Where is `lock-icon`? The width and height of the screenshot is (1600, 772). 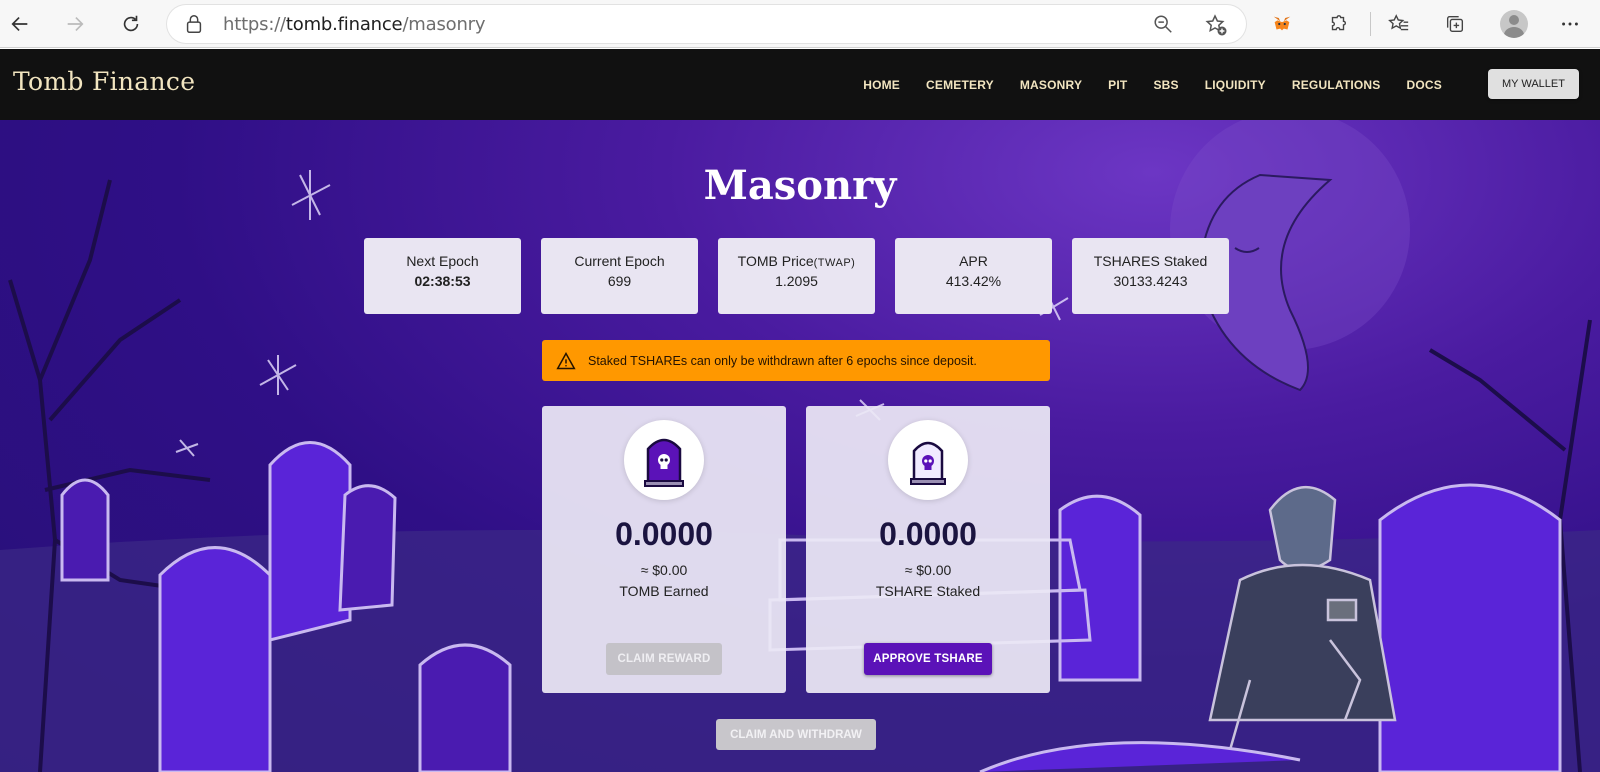 lock-icon is located at coordinates (194, 24).